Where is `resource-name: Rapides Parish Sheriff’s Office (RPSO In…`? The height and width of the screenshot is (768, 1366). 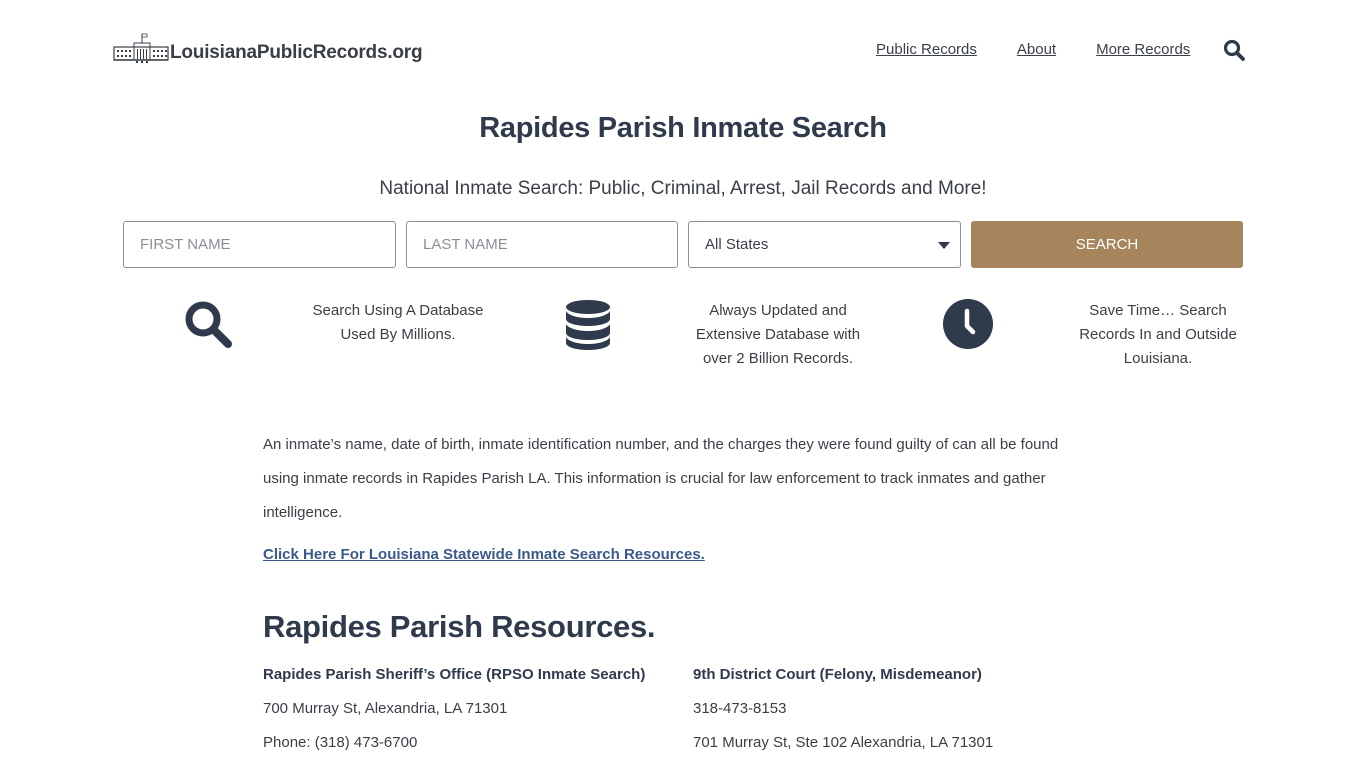 resource-name: Rapides Parish Sheriff’s Office (RPSO In… is located at coordinates (454, 674).